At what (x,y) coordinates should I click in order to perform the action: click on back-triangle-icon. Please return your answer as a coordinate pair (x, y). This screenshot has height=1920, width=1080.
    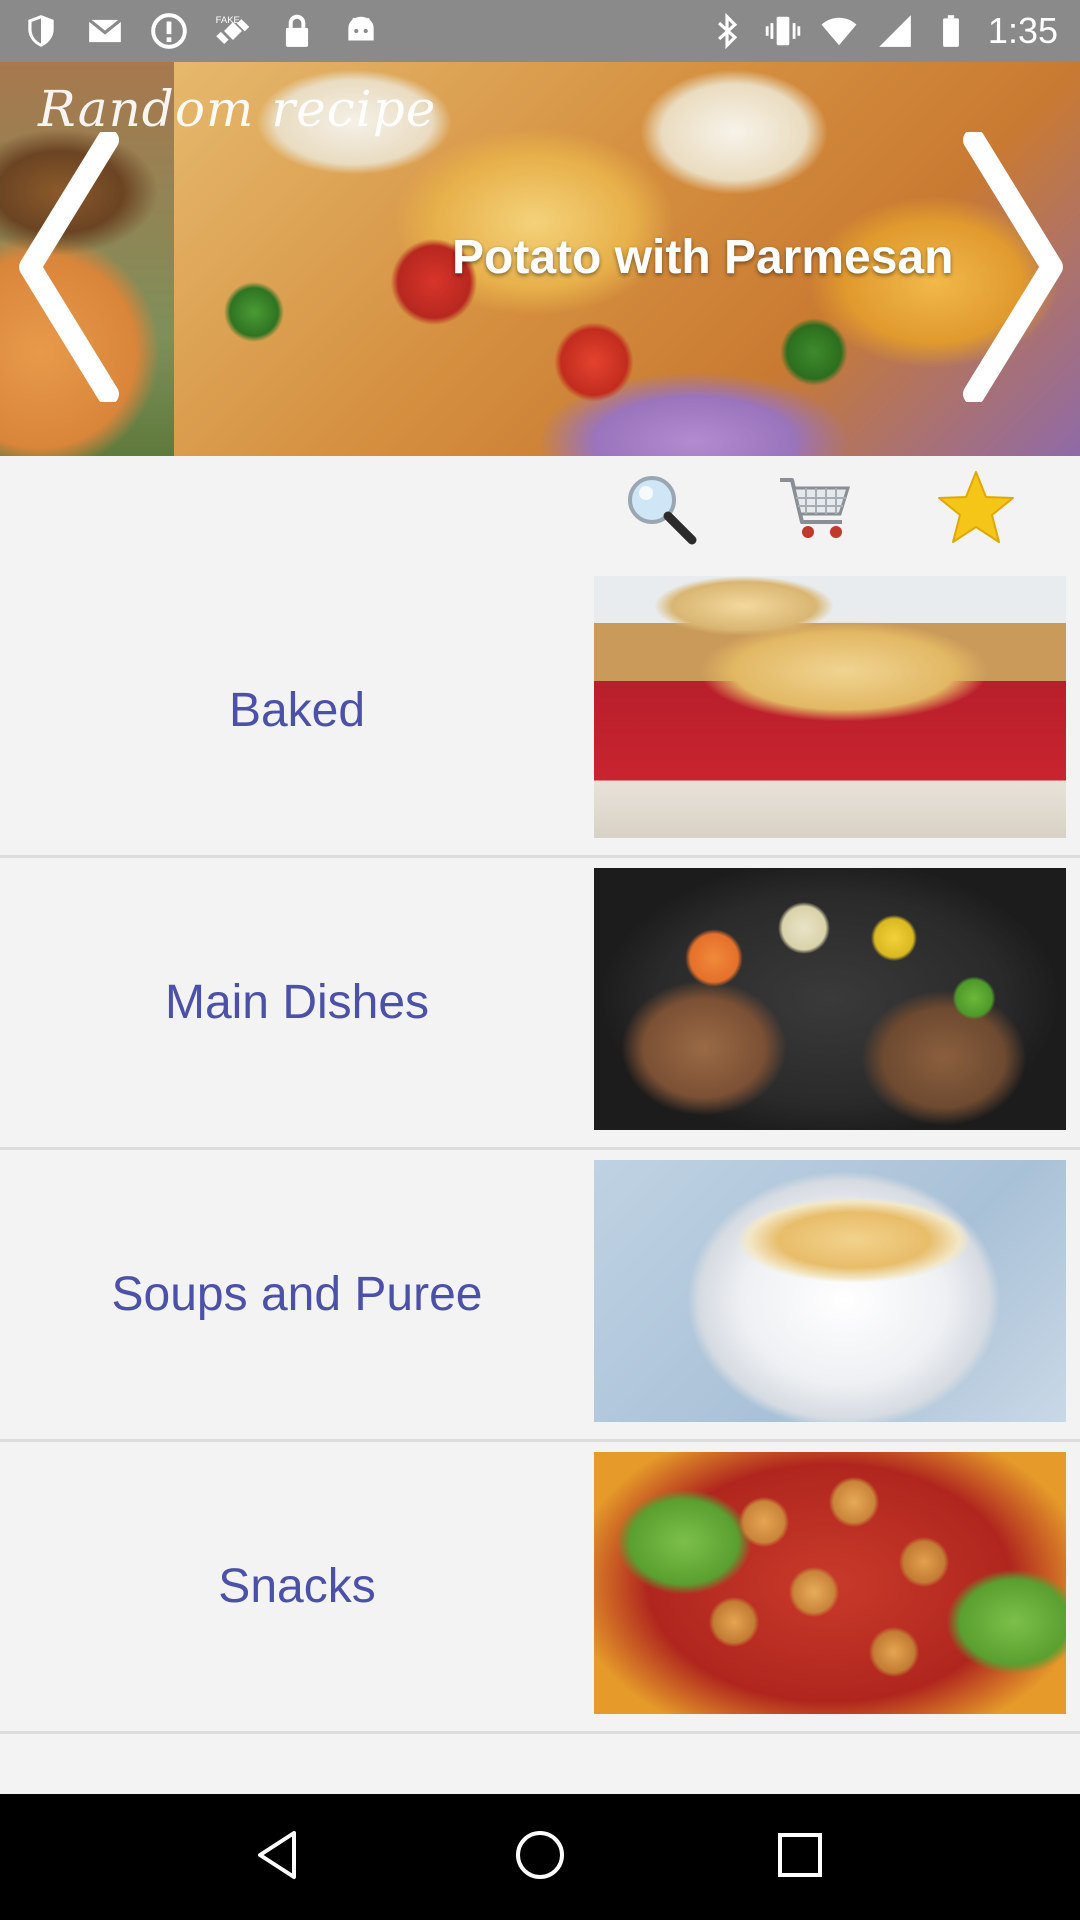
    Looking at the image, I should click on (280, 1857).